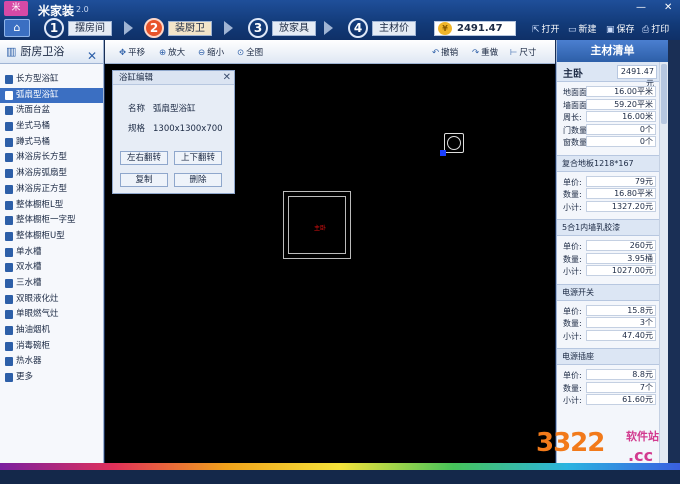 The width and height of the screenshot is (680, 484). Describe the element at coordinates (82, 9) in the screenshot. I see `app-version: 2.0` at that location.